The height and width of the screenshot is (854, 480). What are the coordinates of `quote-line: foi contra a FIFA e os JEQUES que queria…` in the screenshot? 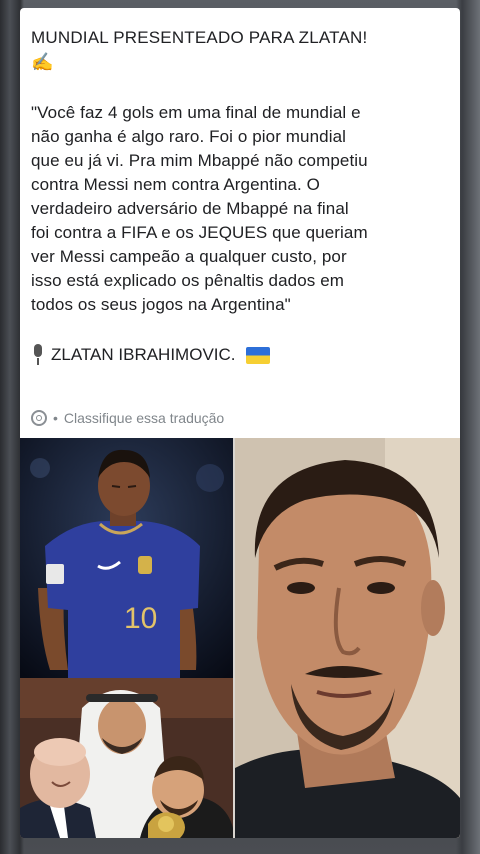 It's located at (199, 232).